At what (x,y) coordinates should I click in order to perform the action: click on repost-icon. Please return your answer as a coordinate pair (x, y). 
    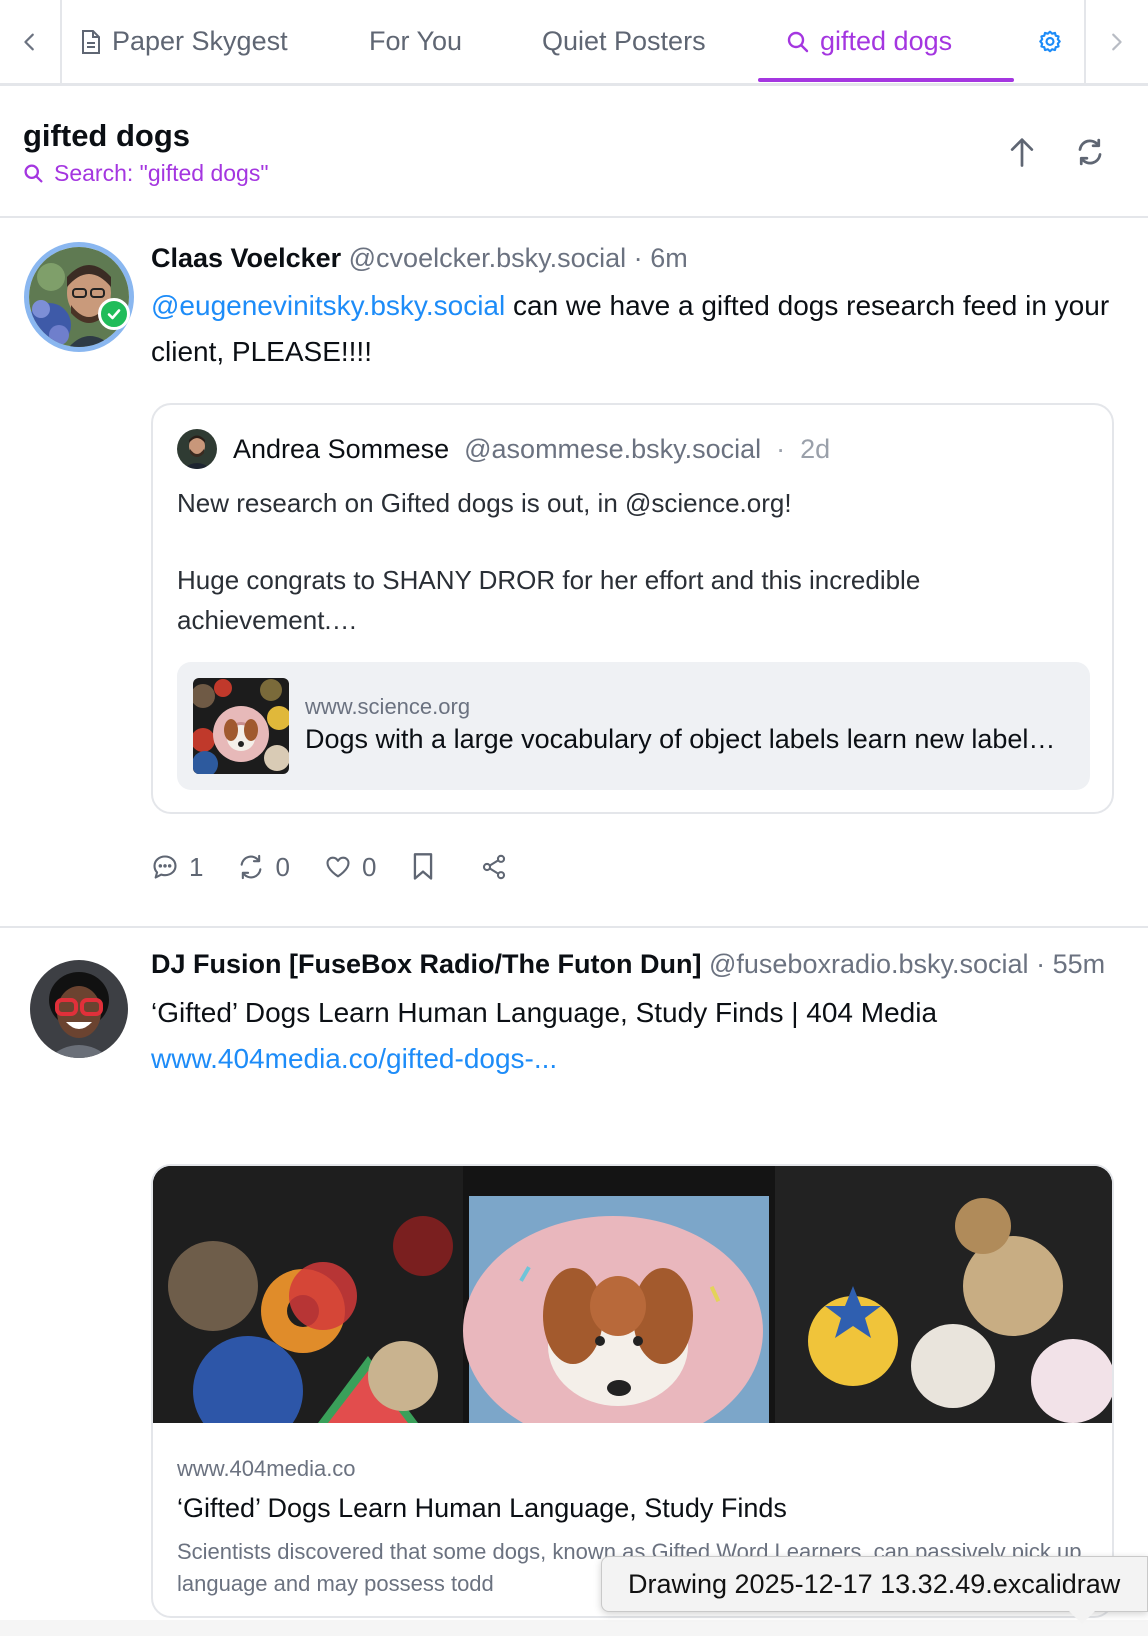
    Looking at the image, I should click on (251, 867).